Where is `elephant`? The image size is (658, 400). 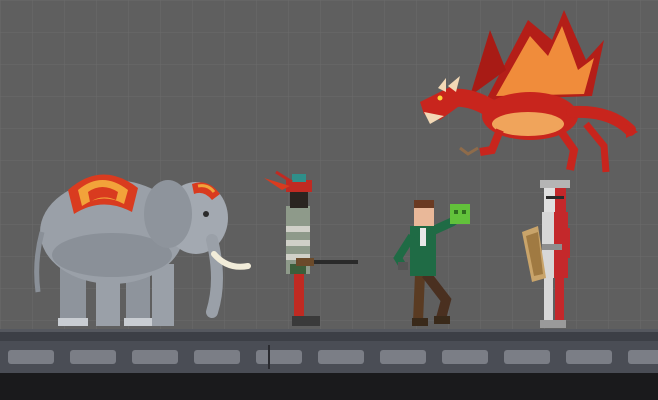
elephant is located at coordinates (142, 250).